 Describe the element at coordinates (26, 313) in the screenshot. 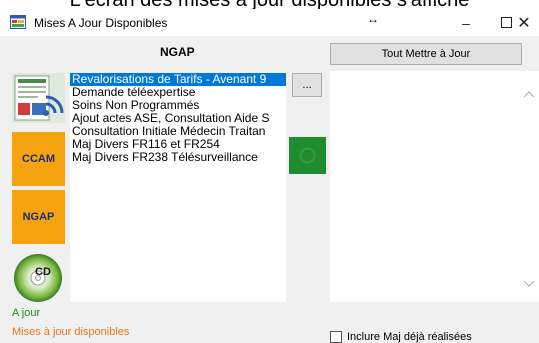

I see `status-a-jour: A jour` at that location.